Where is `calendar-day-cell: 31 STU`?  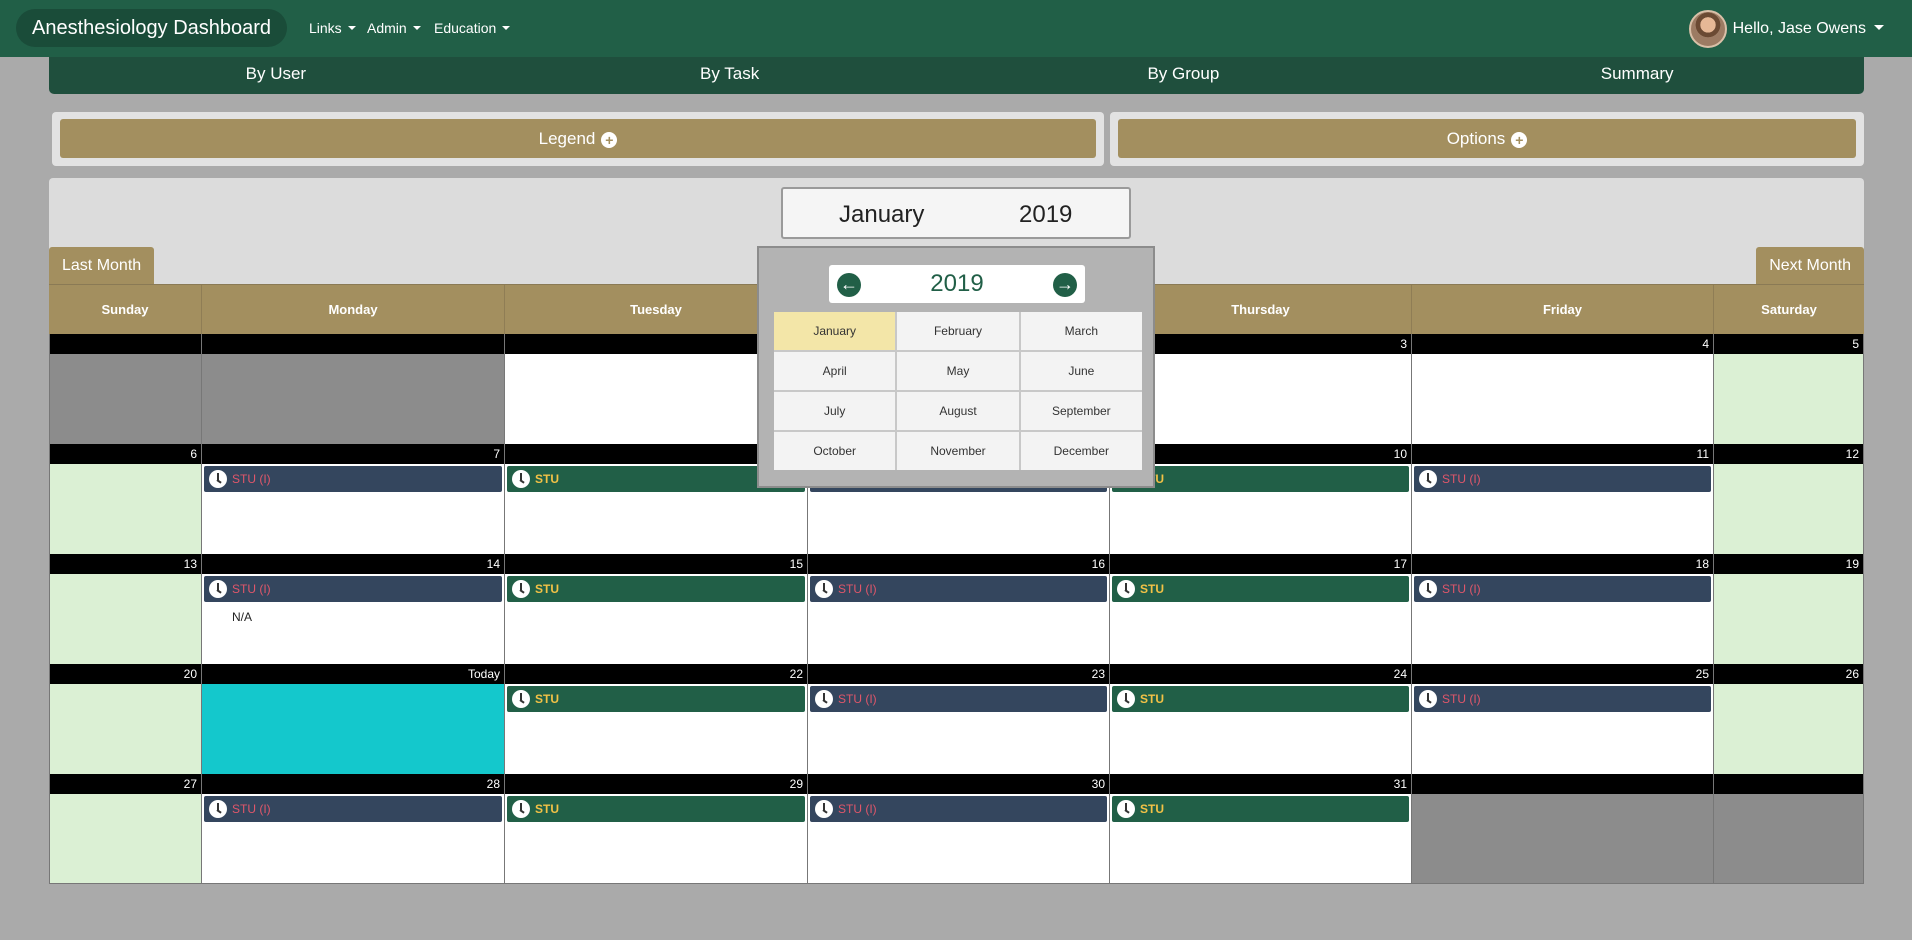 calendar-day-cell: 31 STU is located at coordinates (1260, 829).